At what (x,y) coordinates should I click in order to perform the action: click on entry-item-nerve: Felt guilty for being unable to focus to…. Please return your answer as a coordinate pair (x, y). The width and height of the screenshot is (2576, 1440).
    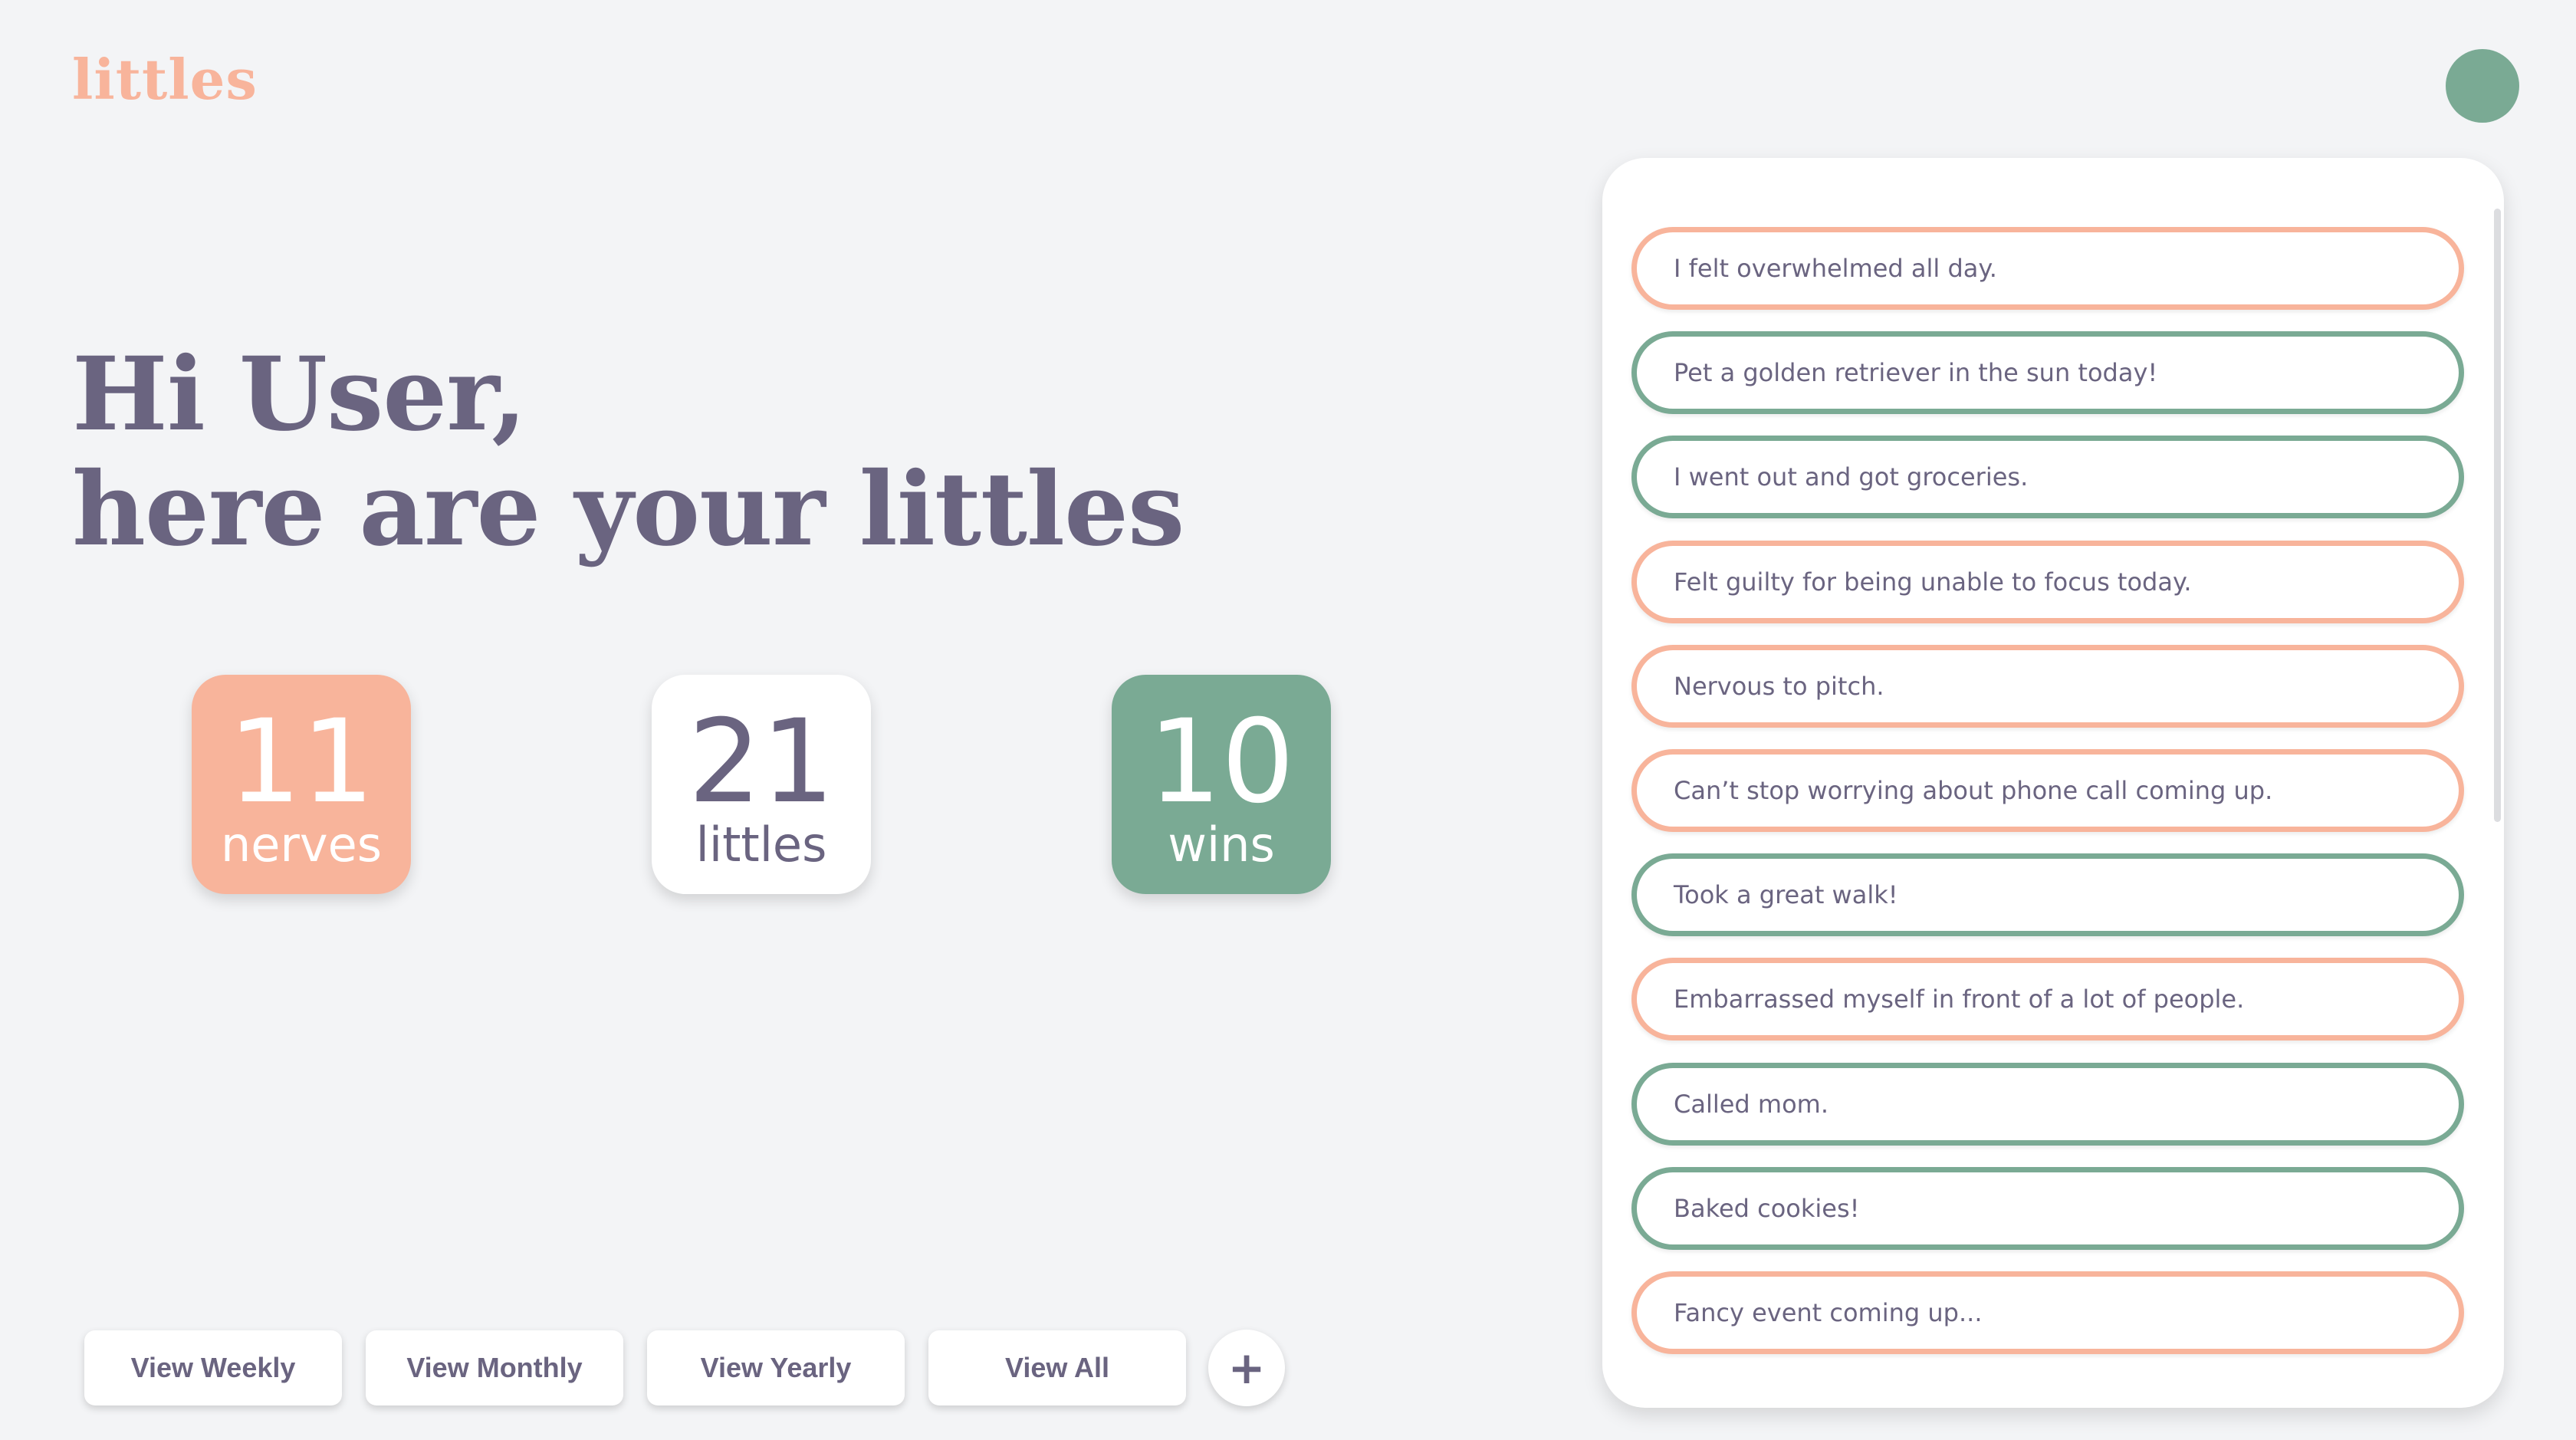
    Looking at the image, I should click on (2048, 581).